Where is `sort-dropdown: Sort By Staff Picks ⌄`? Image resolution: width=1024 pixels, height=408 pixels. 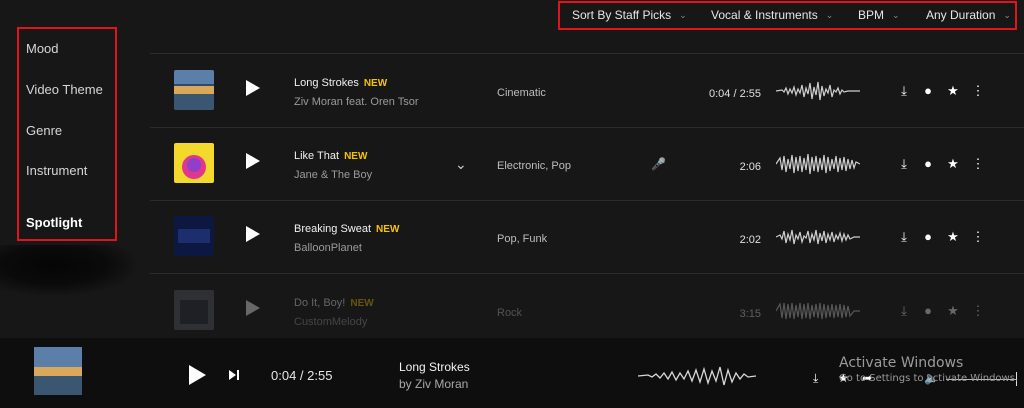 sort-dropdown: Sort By Staff Picks ⌄ is located at coordinates (629, 15).